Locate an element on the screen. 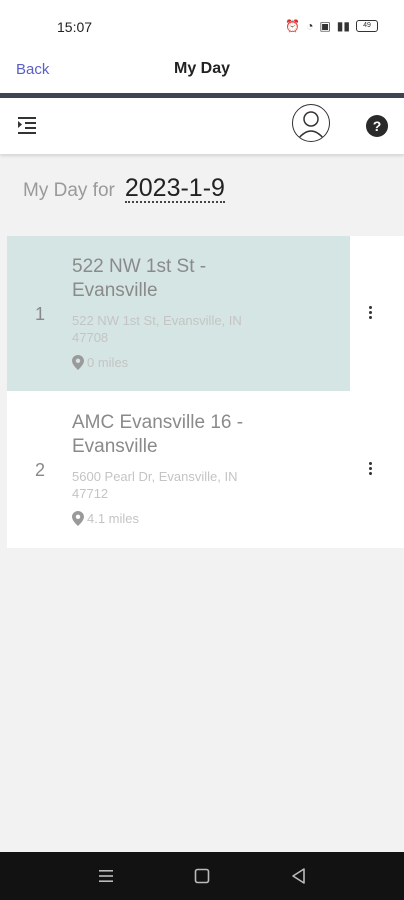 This screenshot has width=404, height=900. home-icon is located at coordinates (202, 876).